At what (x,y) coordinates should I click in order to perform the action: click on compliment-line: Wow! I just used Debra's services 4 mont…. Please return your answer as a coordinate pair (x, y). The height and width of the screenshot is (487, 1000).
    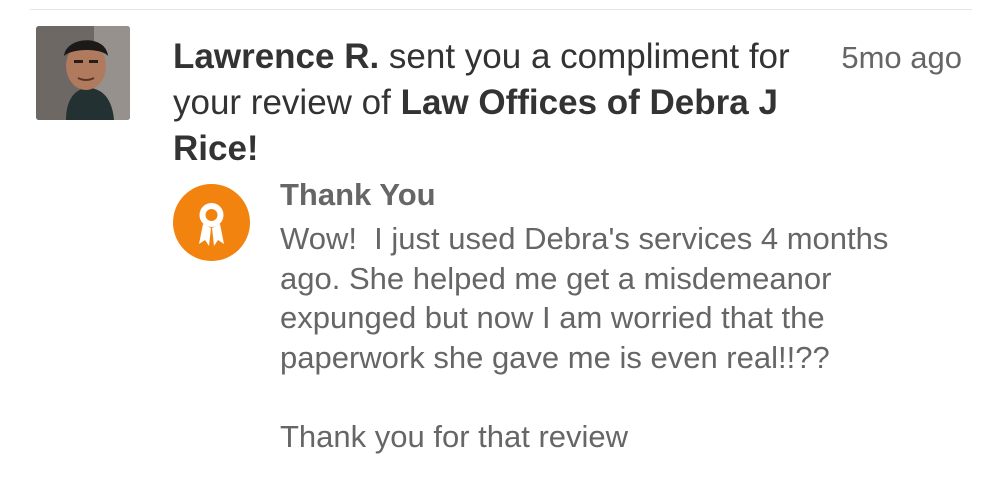
    Looking at the image, I should click on (584, 238).